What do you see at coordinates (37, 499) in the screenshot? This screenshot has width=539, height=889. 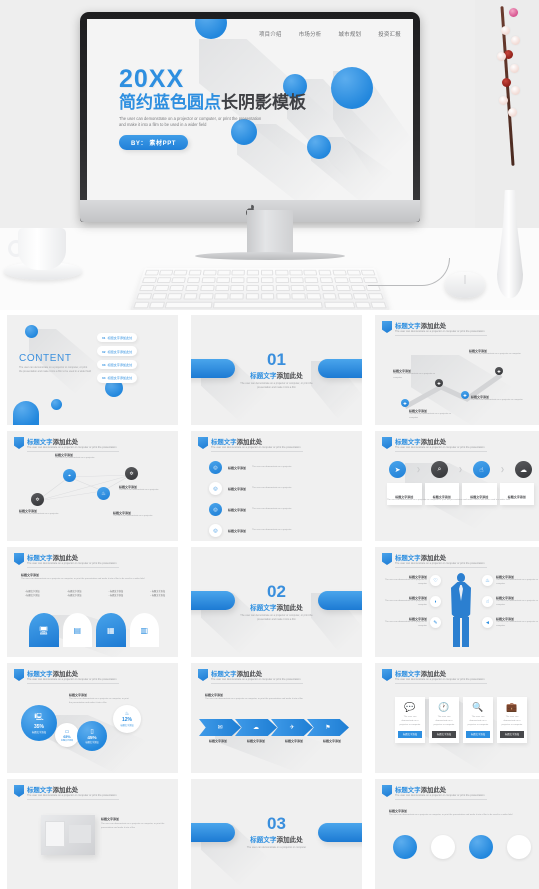 I see `network-node-chart: ✲` at bounding box center [37, 499].